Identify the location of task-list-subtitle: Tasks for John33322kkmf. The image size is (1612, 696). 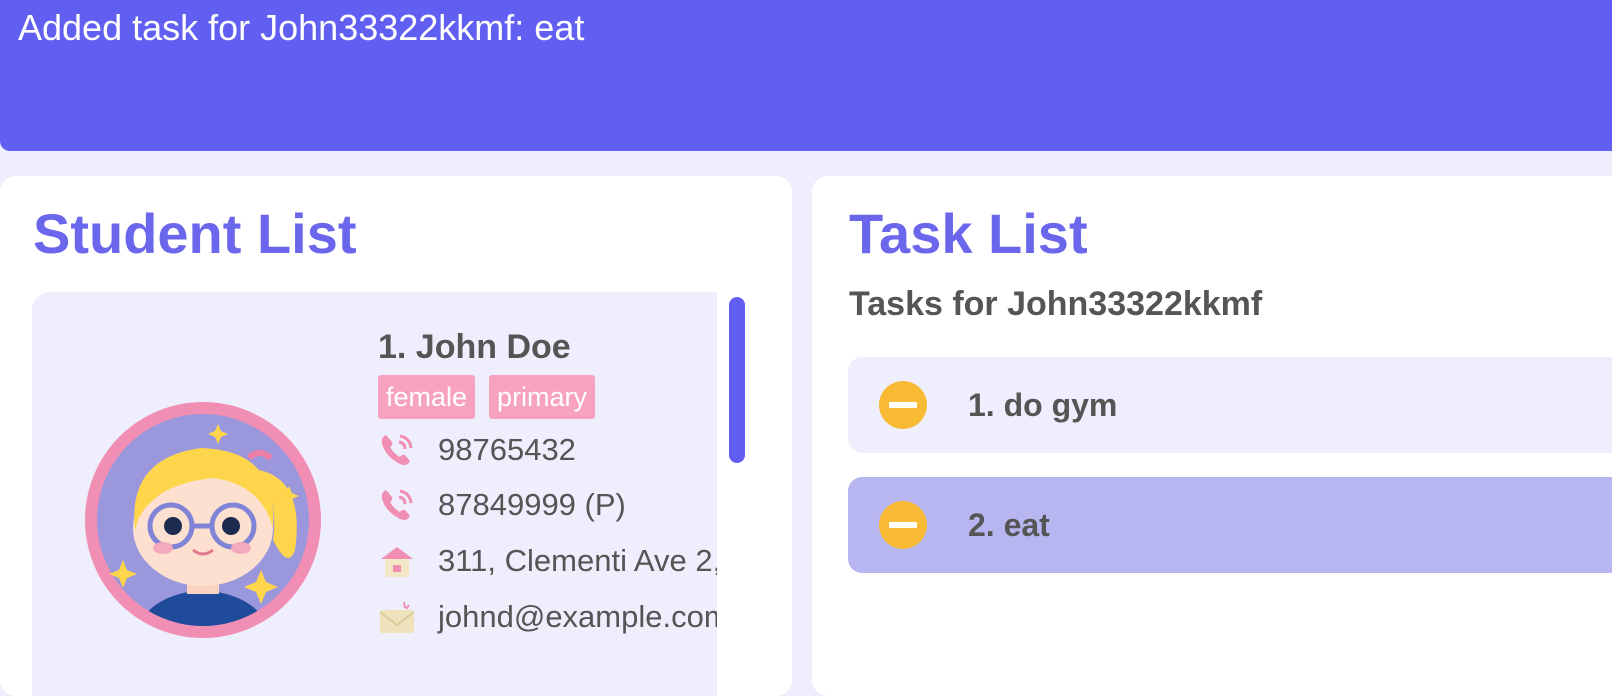
(1056, 304).